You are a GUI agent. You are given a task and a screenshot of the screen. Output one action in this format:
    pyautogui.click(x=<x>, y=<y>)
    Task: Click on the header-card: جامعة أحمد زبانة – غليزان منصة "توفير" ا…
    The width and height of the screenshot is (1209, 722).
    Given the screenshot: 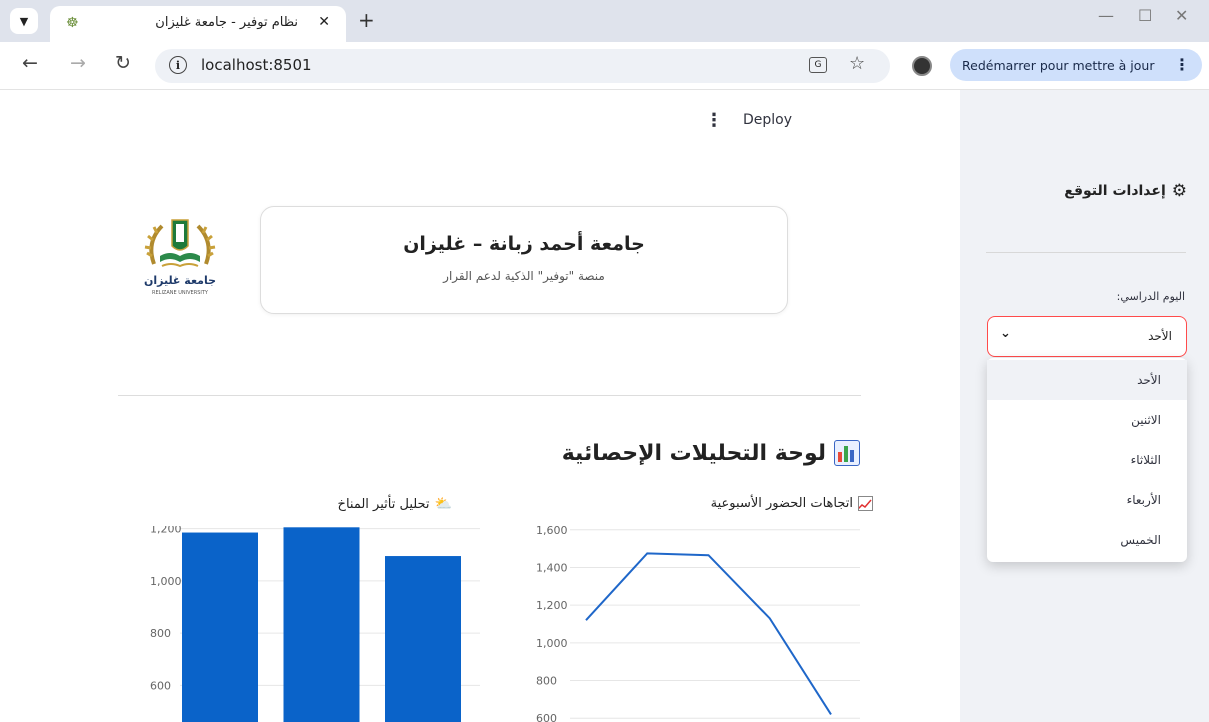 What is the action you would take?
    pyautogui.click(x=524, y=260)
    